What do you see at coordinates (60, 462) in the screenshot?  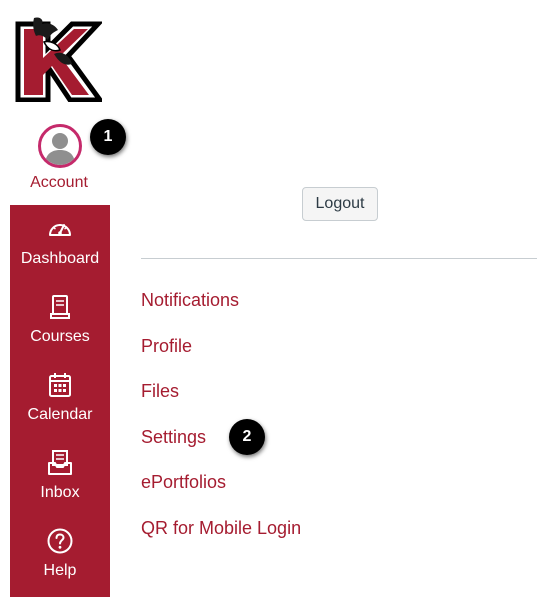 I see `inbox-icon` at bounding box center [60, 462].